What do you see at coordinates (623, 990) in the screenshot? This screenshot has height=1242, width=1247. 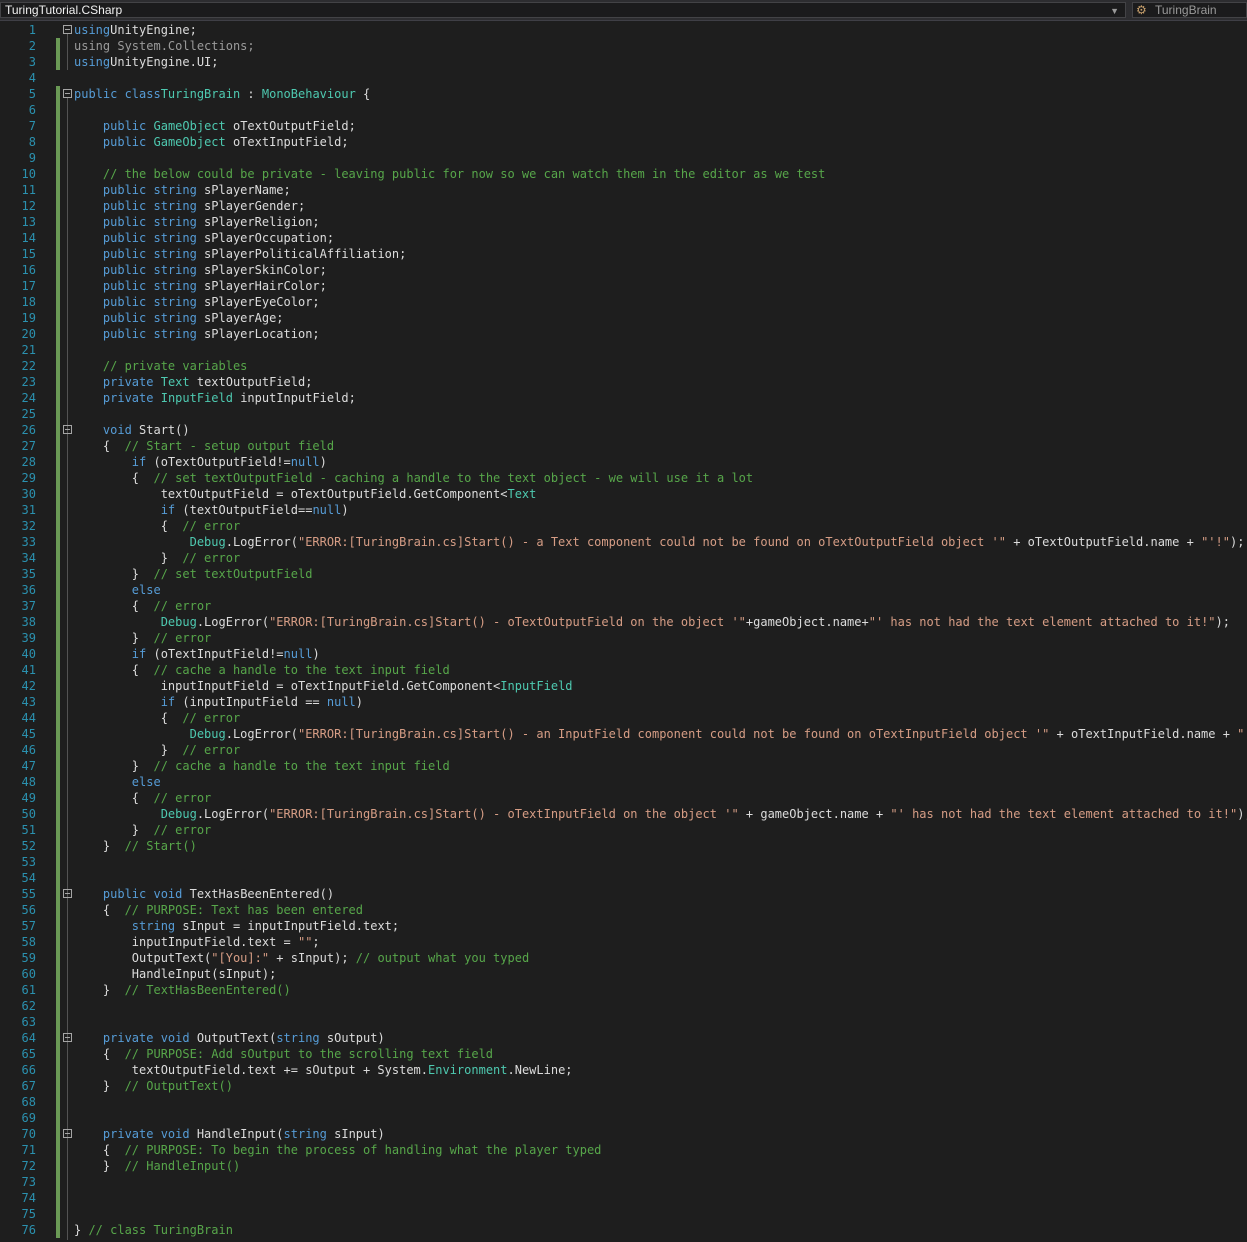 I see `code-line: 61 } // TextHasBeenEntered()` at bounding box center [623, 990].